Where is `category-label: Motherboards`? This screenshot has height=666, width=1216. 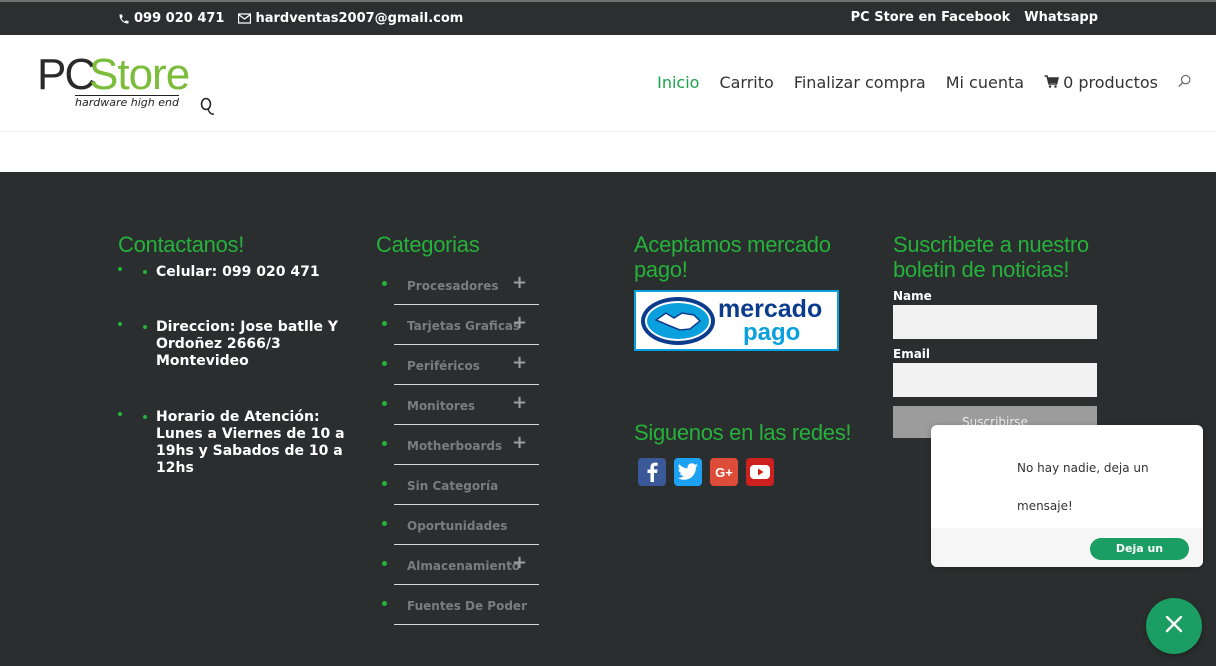 category-label: Motherboards is located at coordinates (454, 446).